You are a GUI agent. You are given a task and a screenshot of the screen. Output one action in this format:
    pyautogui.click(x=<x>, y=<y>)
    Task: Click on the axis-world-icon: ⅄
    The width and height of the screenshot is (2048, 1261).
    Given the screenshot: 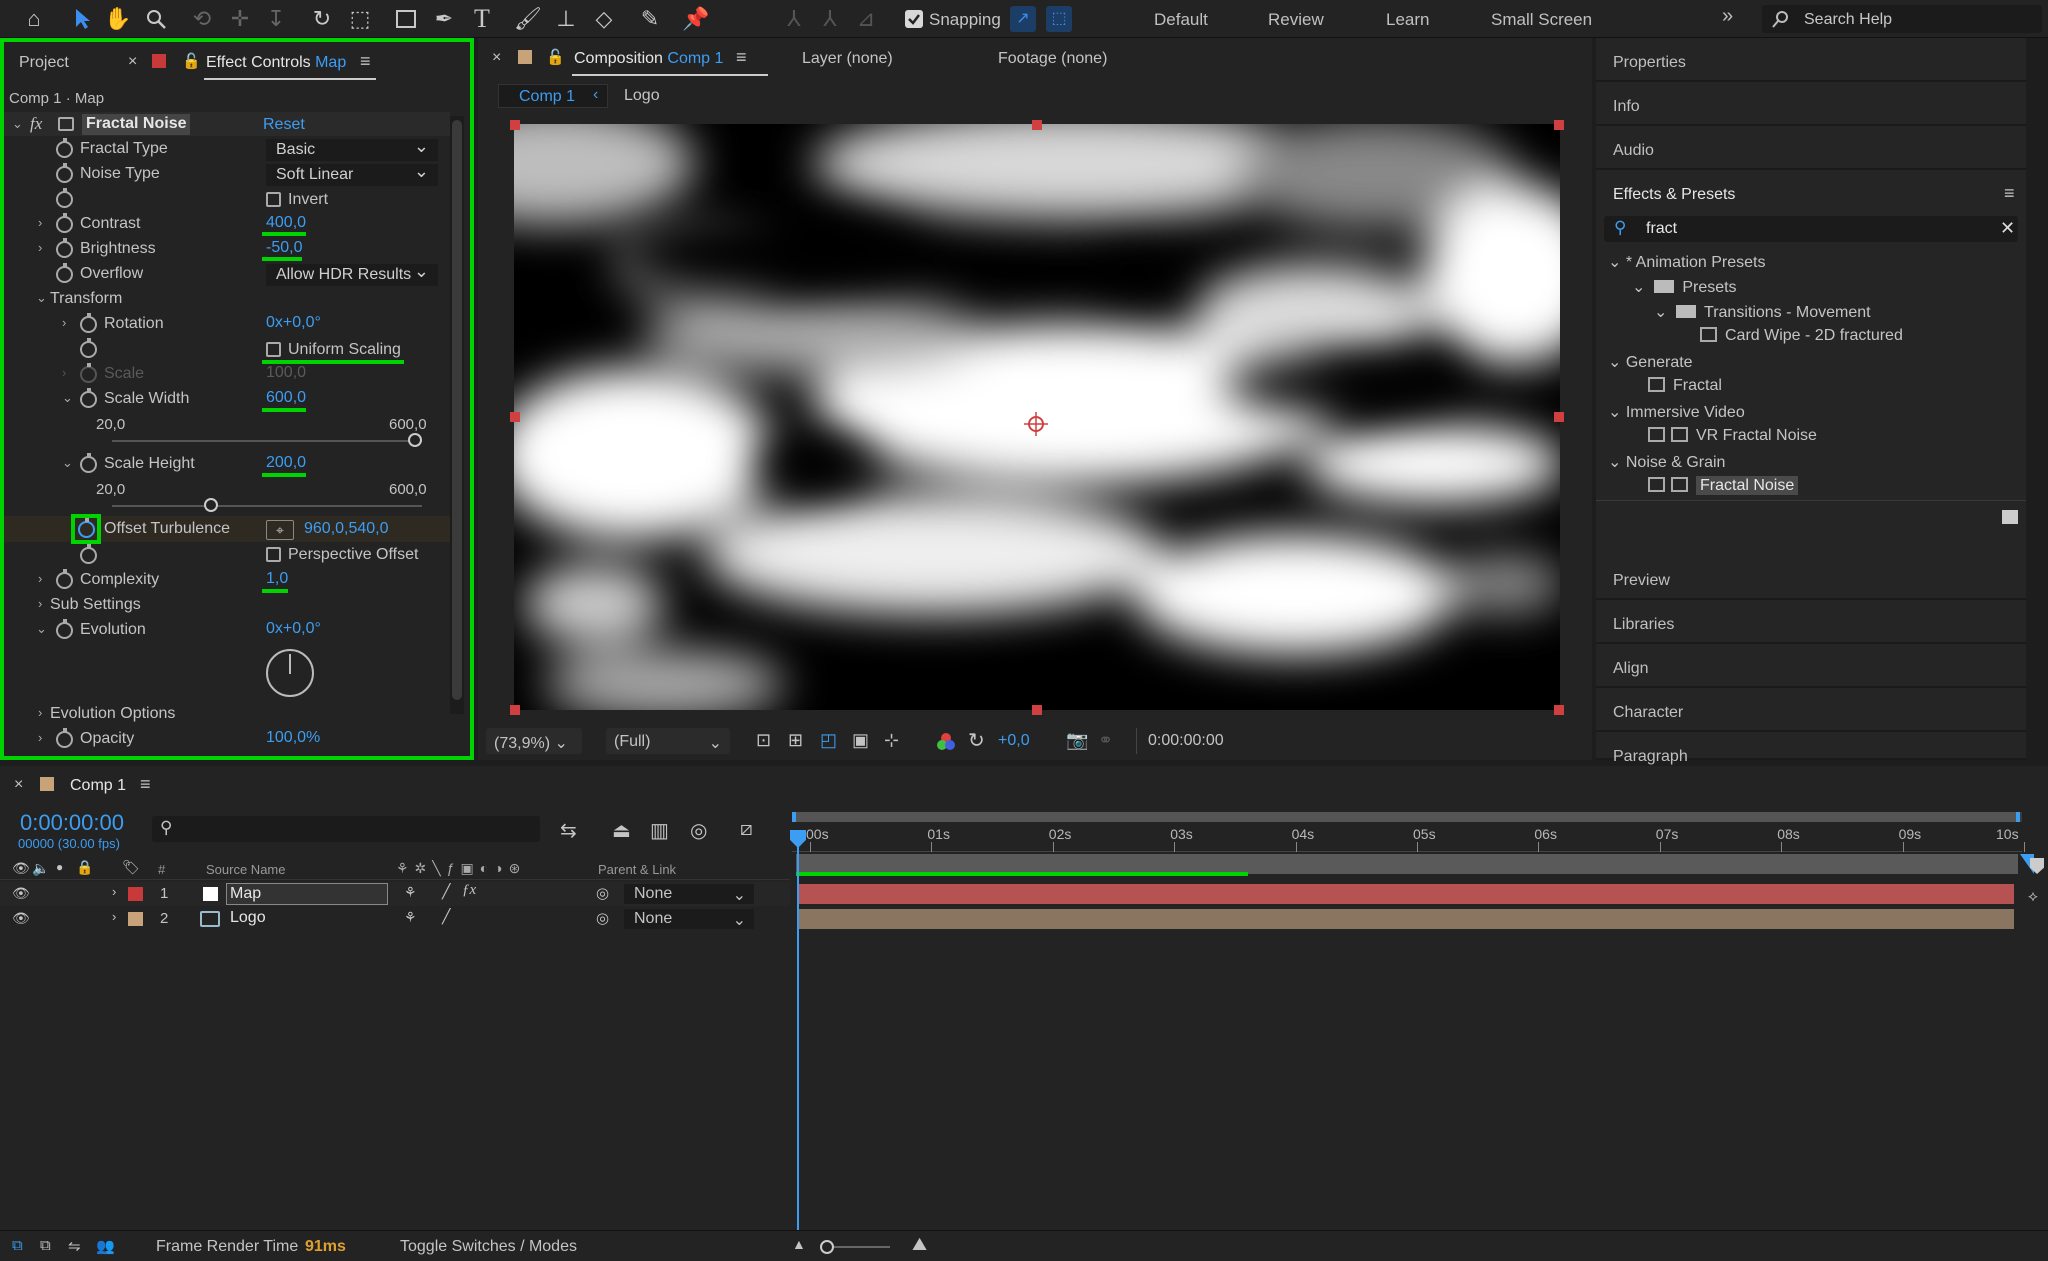 What is the action you would take?
    pyautogui.click(x=830, y=19)
    